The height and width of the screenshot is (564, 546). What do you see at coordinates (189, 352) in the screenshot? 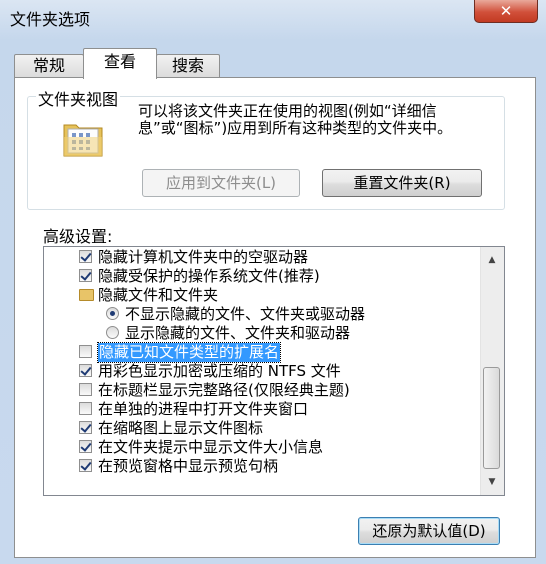
I see `list-item-label: 隐藏已知文件类型的扩展名` at bounding box center [189, 352].